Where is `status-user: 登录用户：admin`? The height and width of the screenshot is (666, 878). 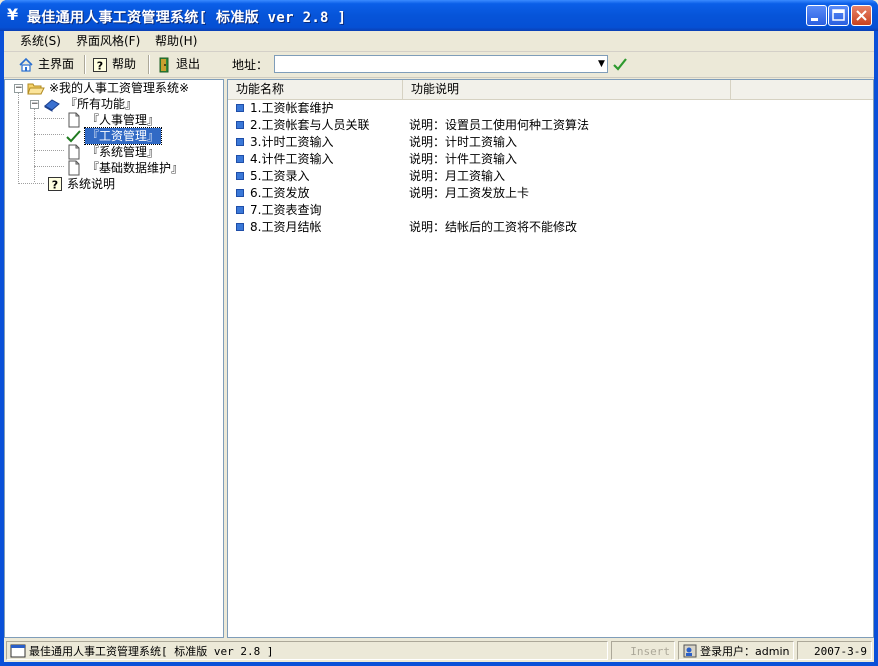
status-user: 登录用户：admin is located at coordinates (736, 650).